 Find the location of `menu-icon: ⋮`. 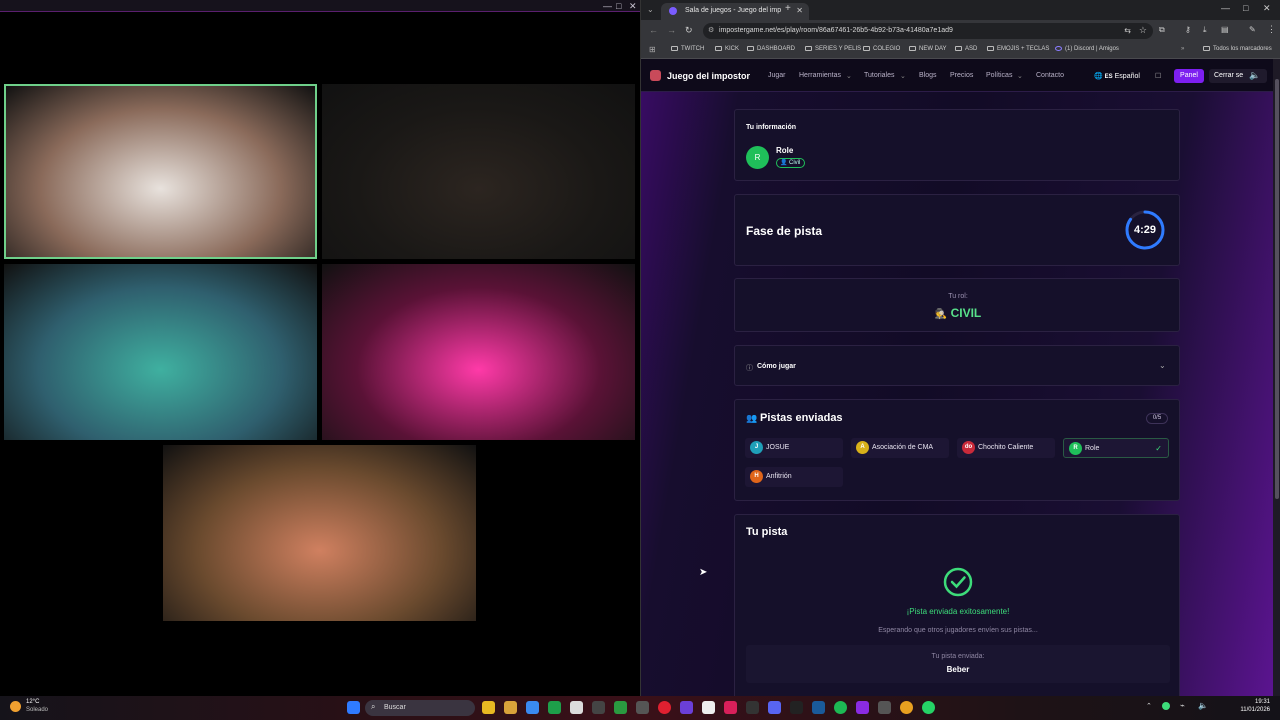

menu-icon: ⋮ is located at coordinates (1271, 29).